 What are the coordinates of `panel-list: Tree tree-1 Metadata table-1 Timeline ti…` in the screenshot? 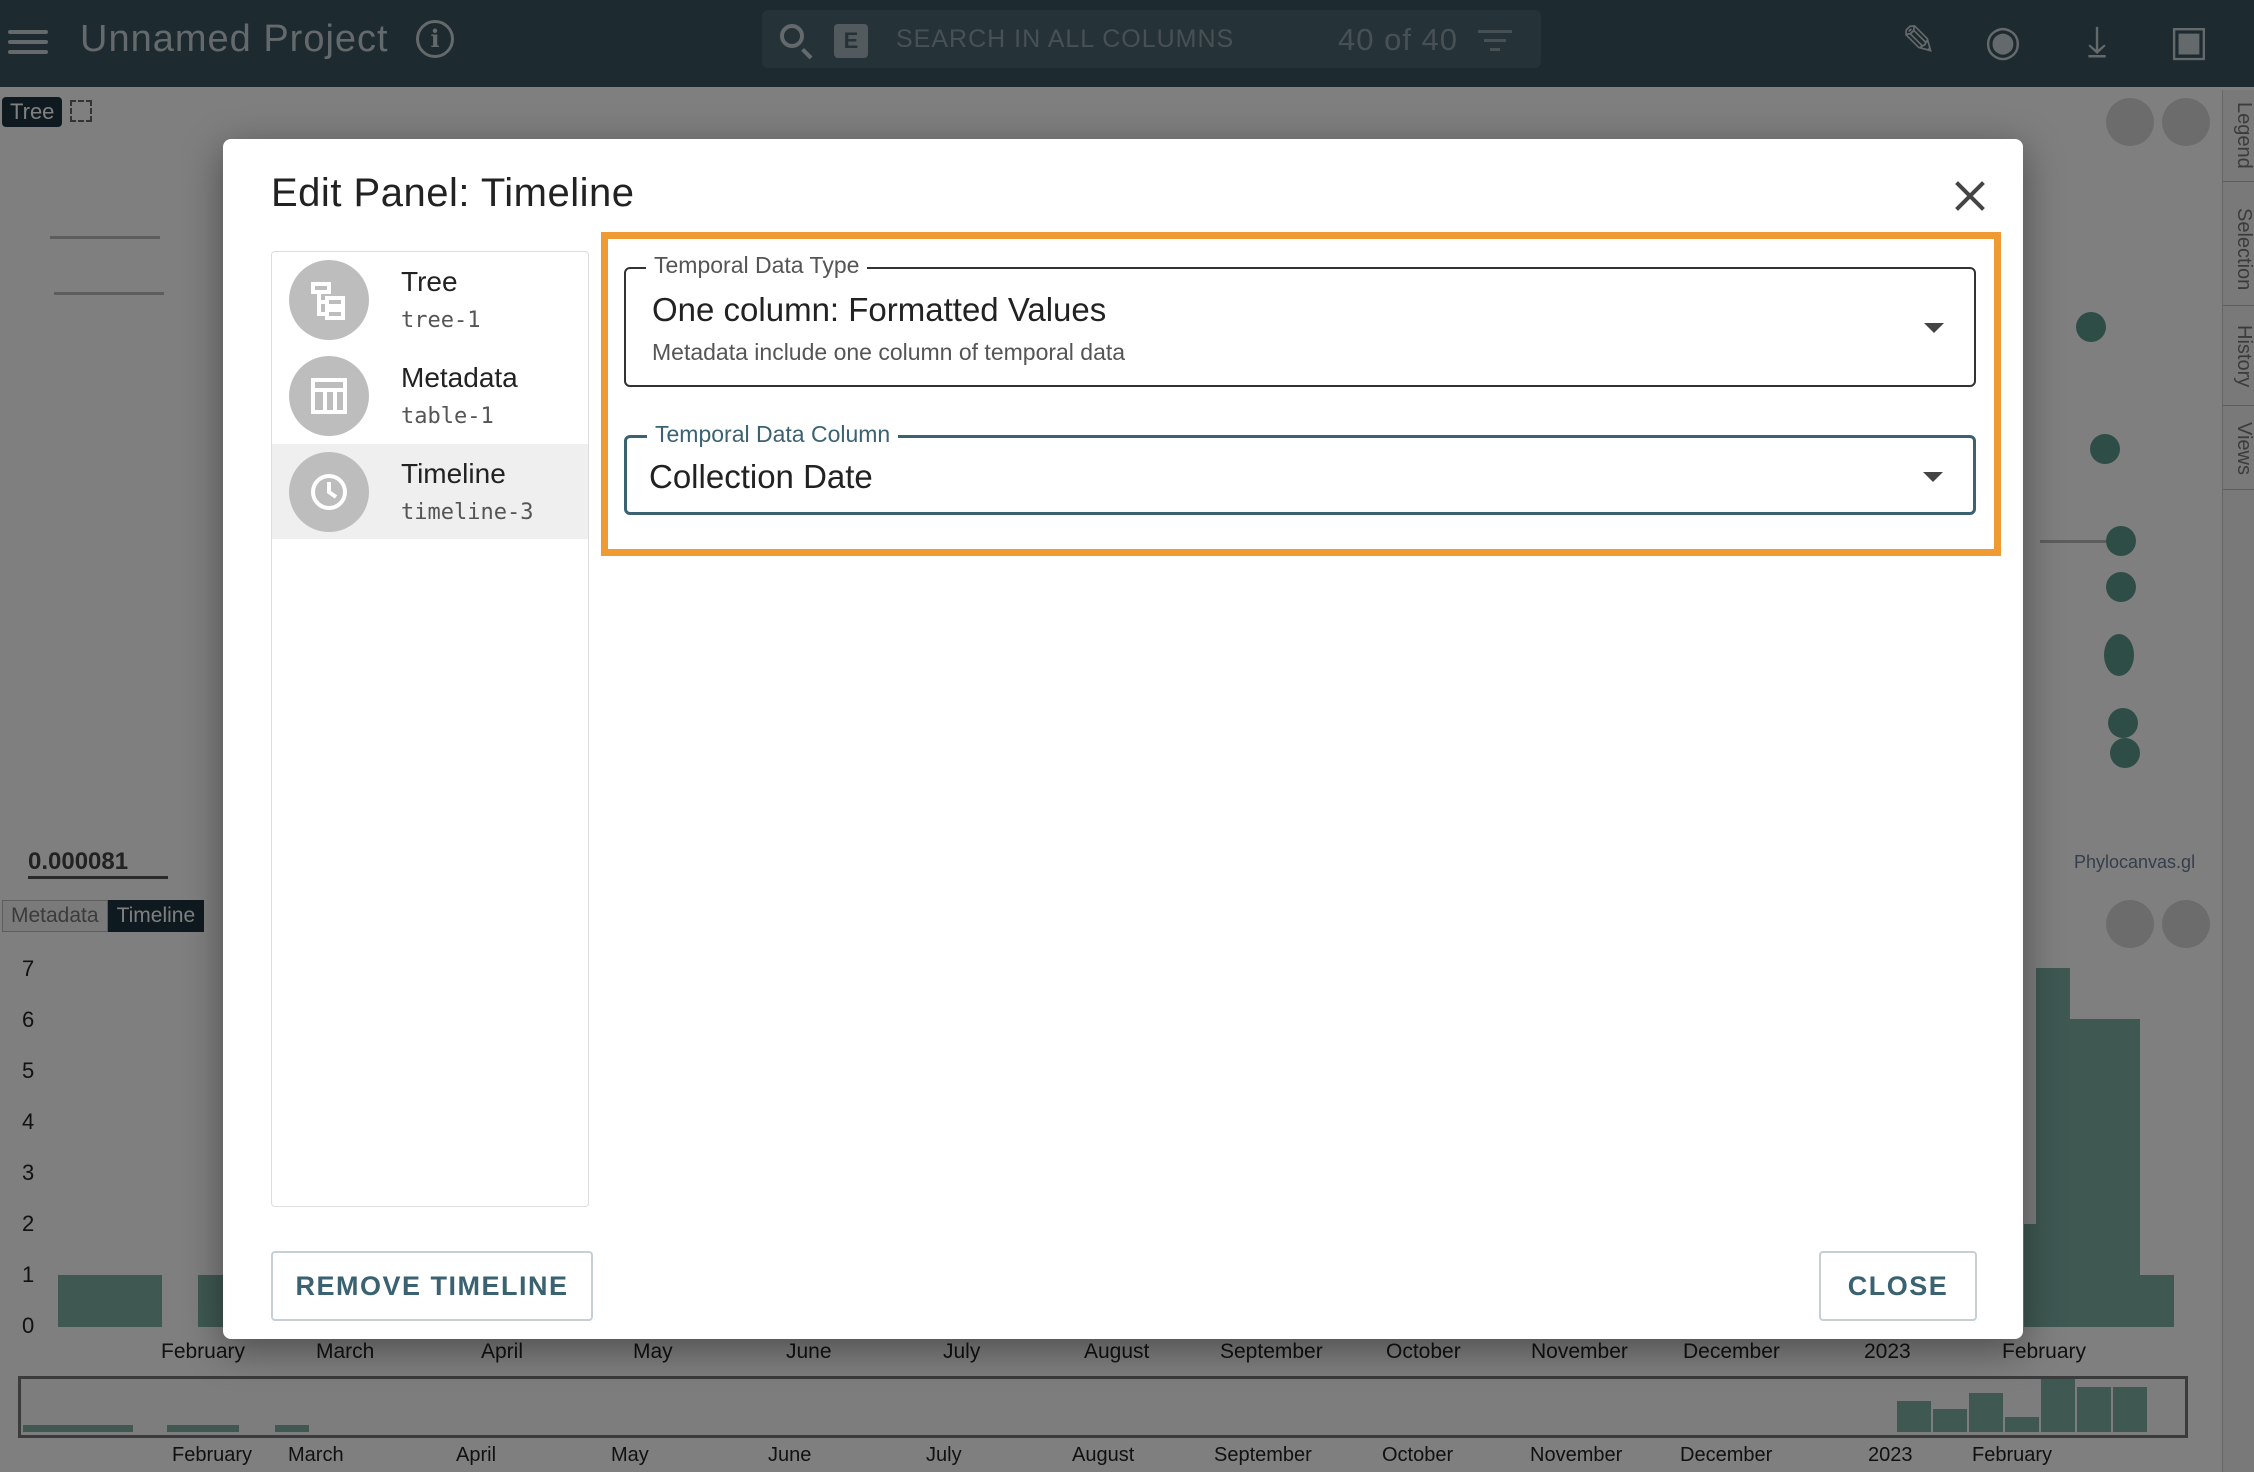 It's located at (430, 729).